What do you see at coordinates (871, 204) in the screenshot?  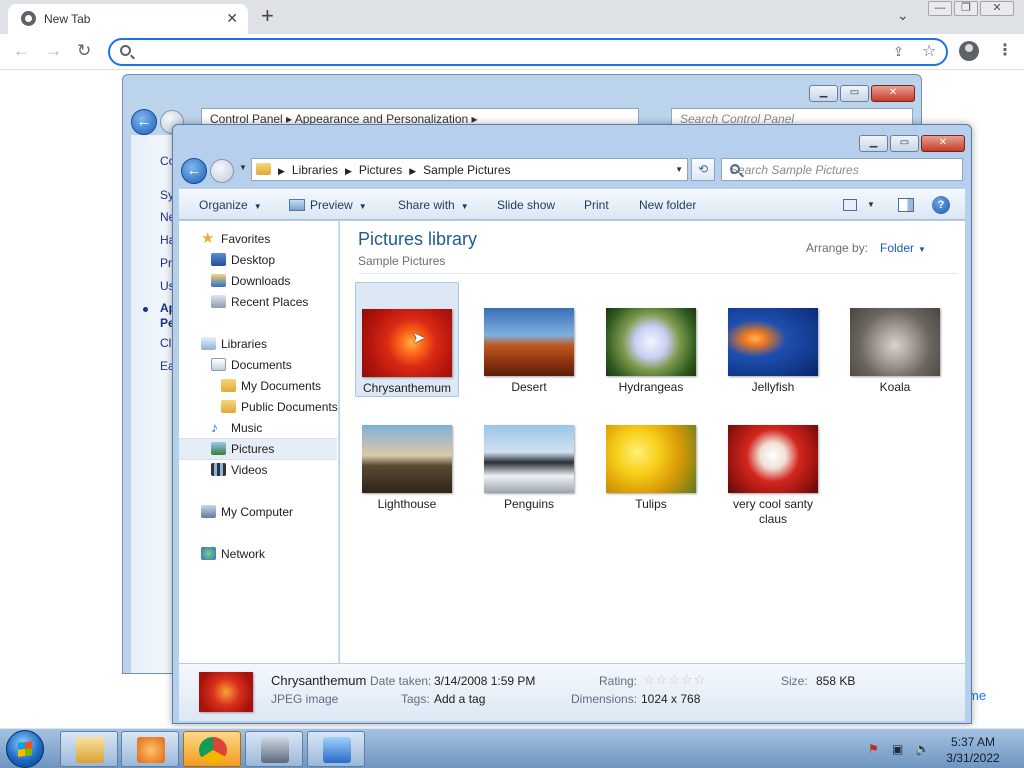 I see `view-dropdown-icon: ▼` at bounding box center [871, 204].